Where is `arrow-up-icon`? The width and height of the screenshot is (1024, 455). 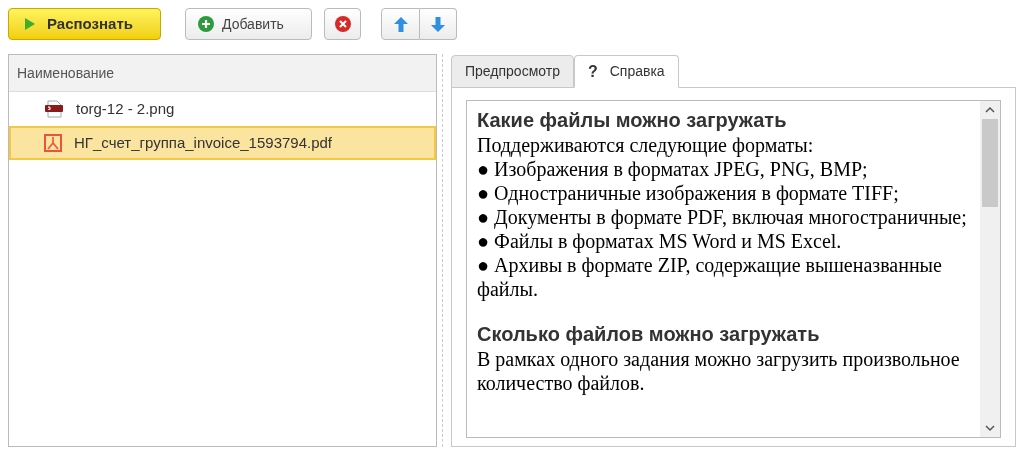
arrow-up-icon is located at coordinates (400, 24).